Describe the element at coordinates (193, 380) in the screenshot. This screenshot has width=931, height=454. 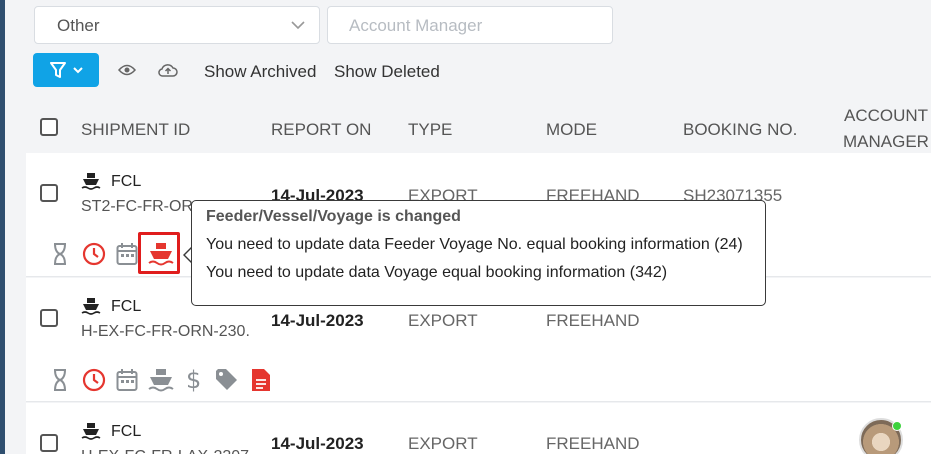
I see `dollar-icon: $` at that location.